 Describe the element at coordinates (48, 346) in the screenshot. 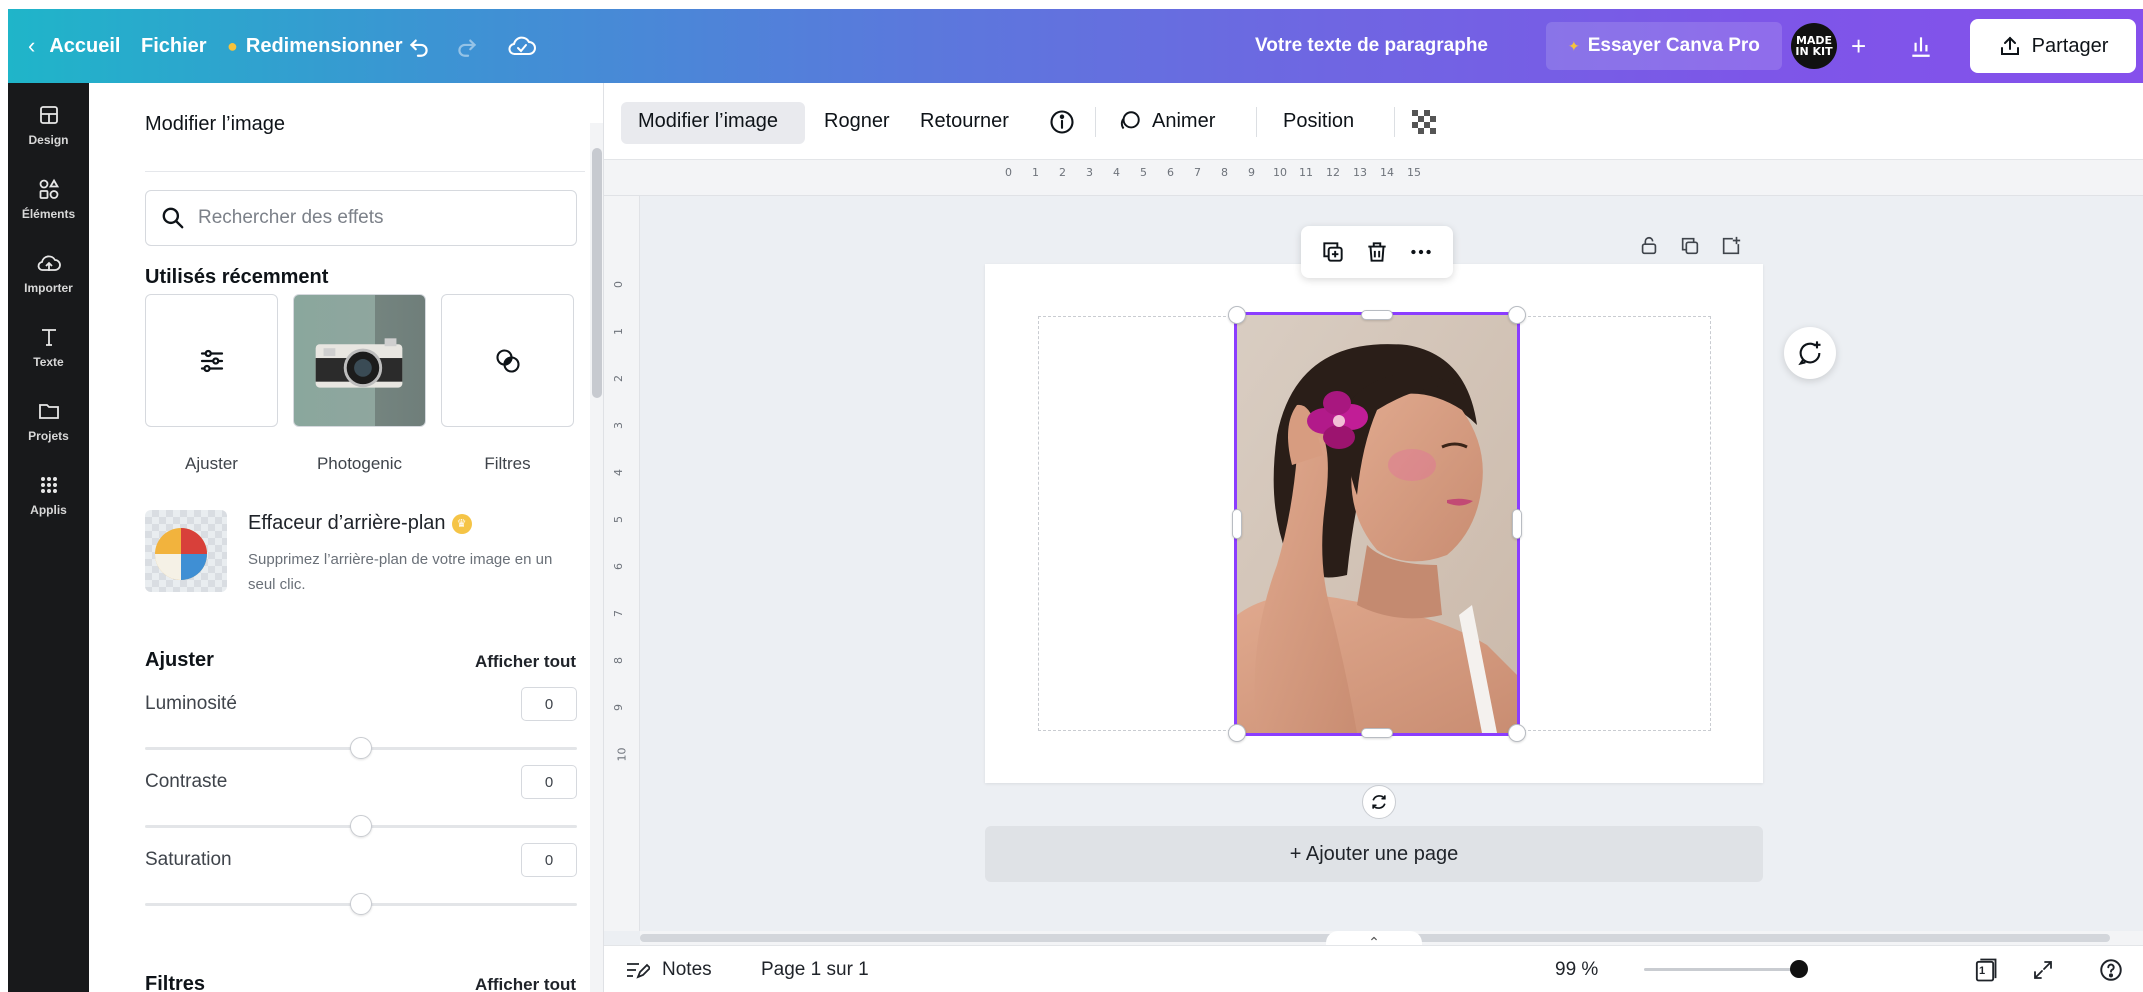

I see `rail-item-text: Texte` at that location.